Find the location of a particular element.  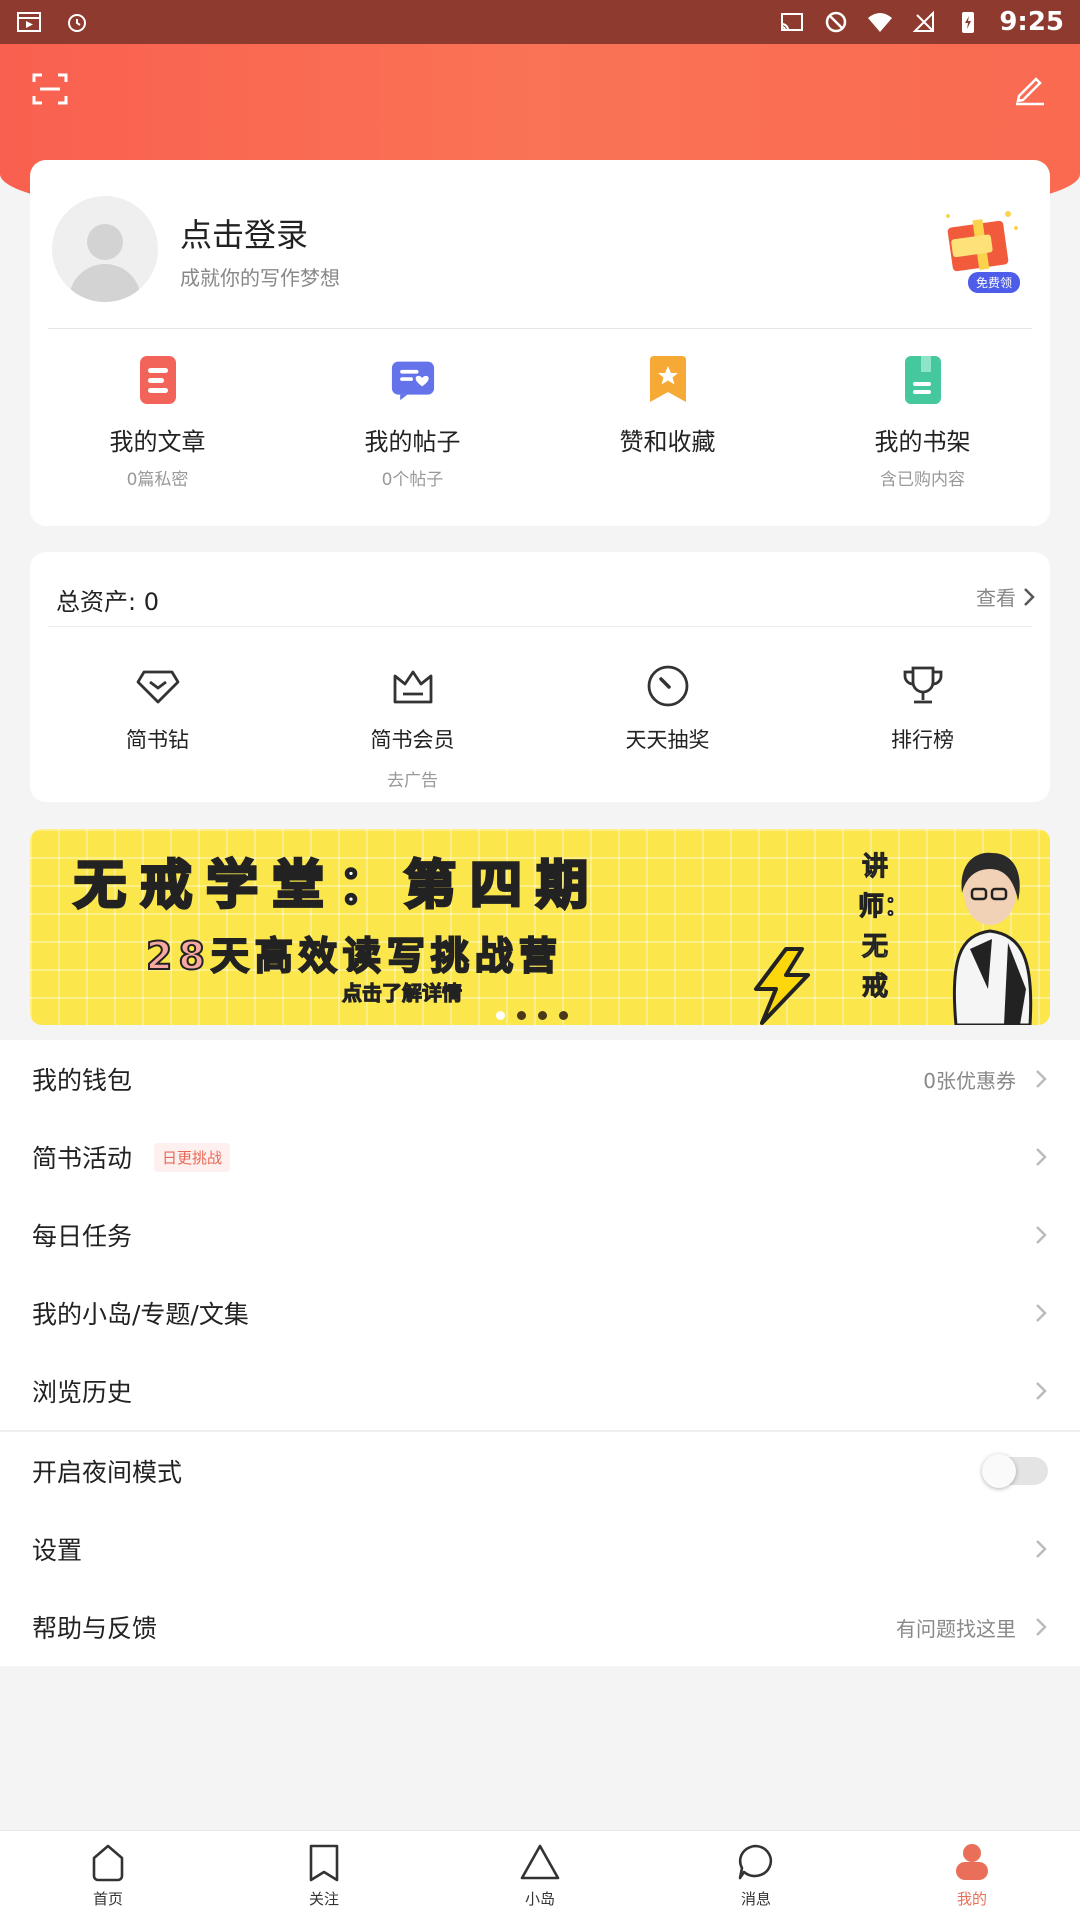

nav-me: 我的 is located at coordinates (972, 1875).